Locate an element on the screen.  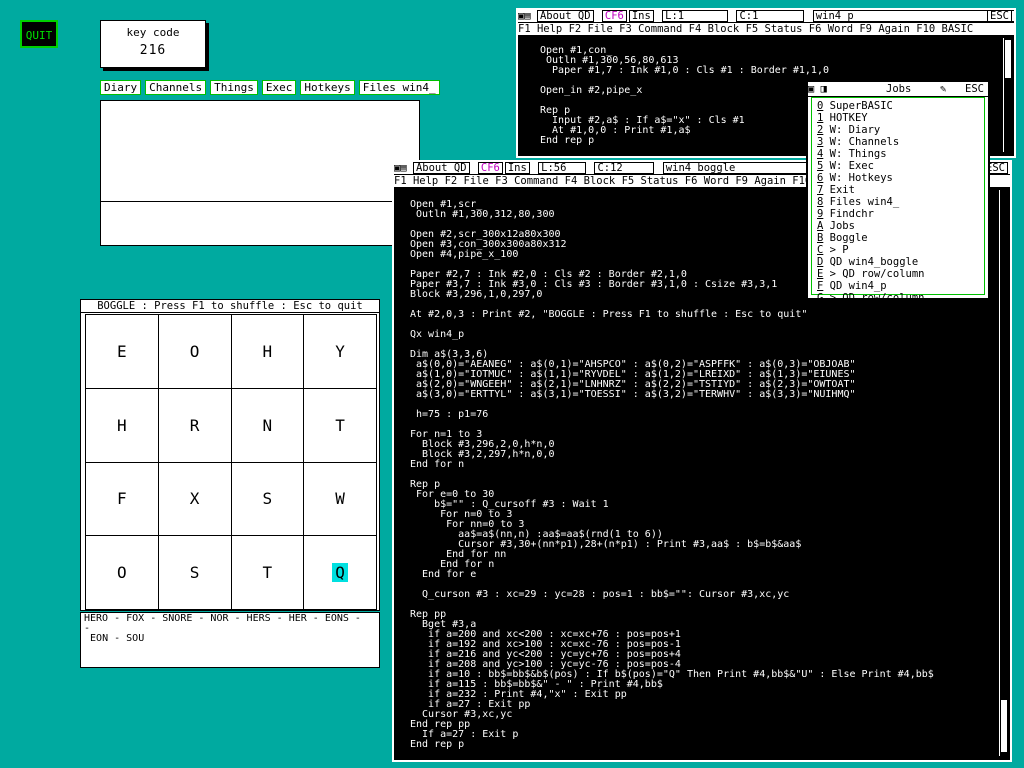
menu-channels: Channels is located at coordinates (176, 87).